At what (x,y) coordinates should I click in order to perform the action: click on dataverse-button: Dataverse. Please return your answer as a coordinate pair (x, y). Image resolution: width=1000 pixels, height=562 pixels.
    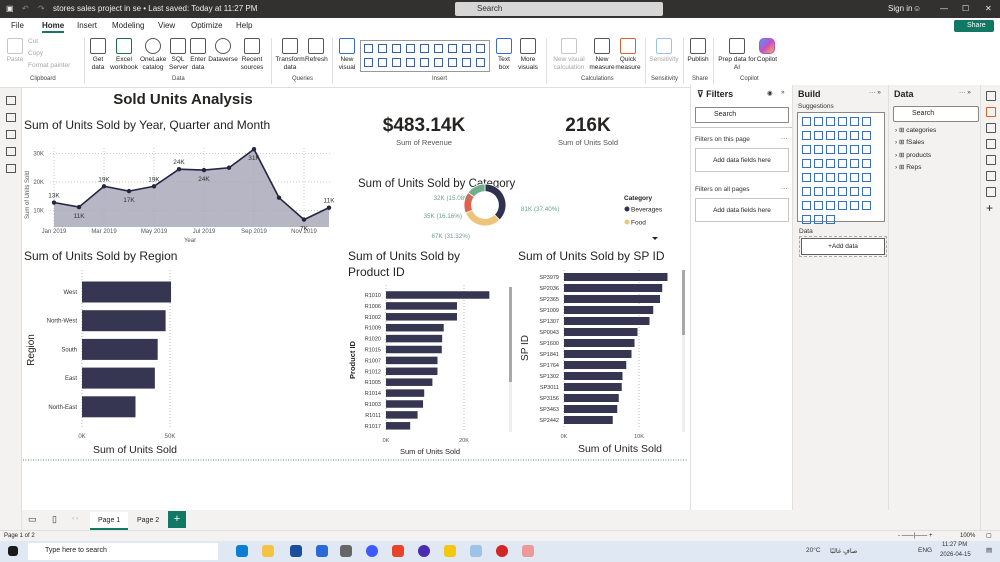
    Looking at the image, I should click on (223, 51).